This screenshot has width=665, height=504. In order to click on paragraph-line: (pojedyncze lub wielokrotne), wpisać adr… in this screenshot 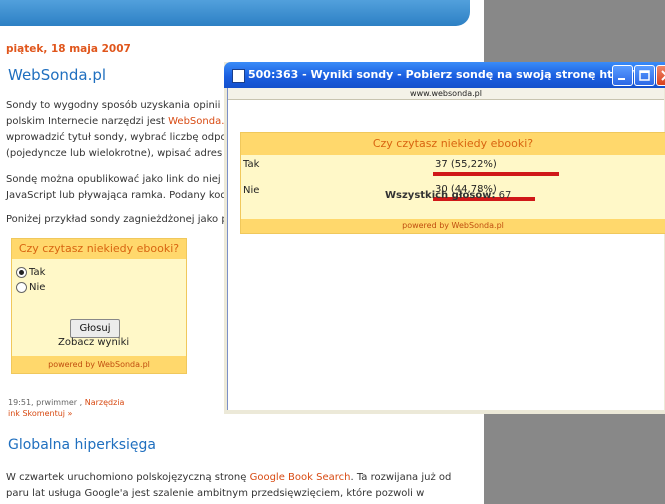, I will do `click(118, 153)`.